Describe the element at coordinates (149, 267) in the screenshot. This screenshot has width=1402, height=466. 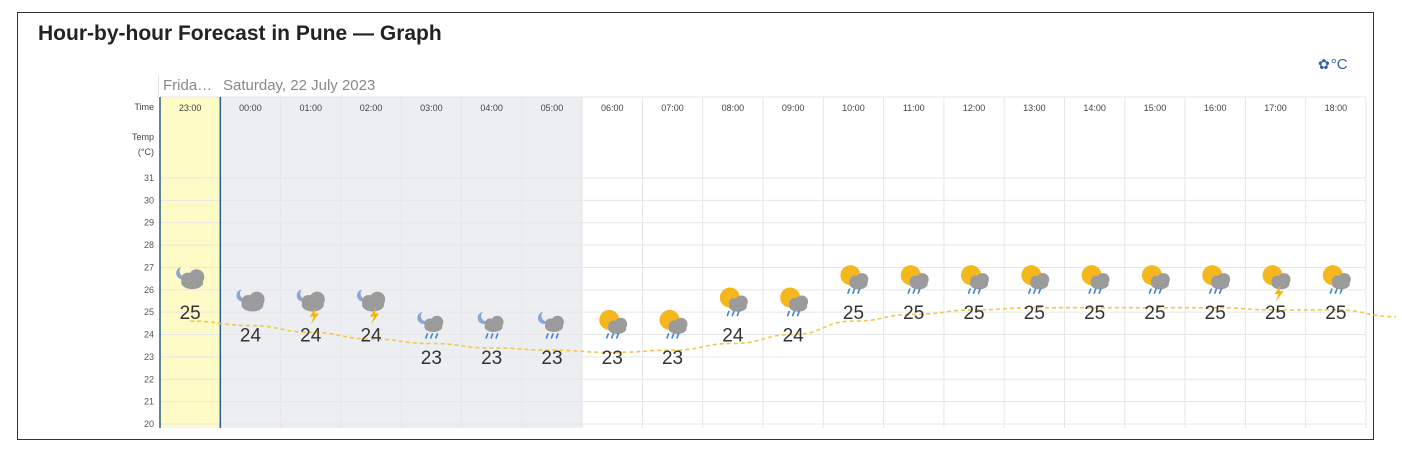
I see `y-tick-label: 27` at that location.